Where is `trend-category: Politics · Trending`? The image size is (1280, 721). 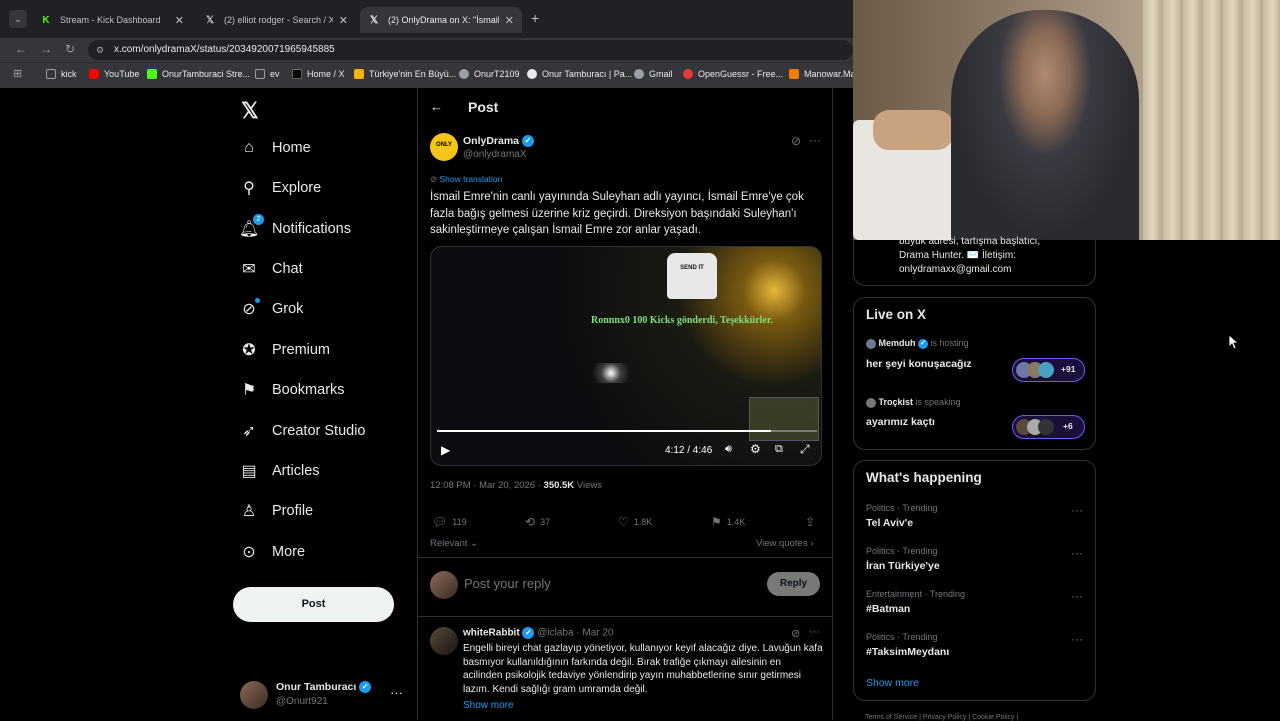 trend-category: Politics · Trending is located at coordinates (902, 551).